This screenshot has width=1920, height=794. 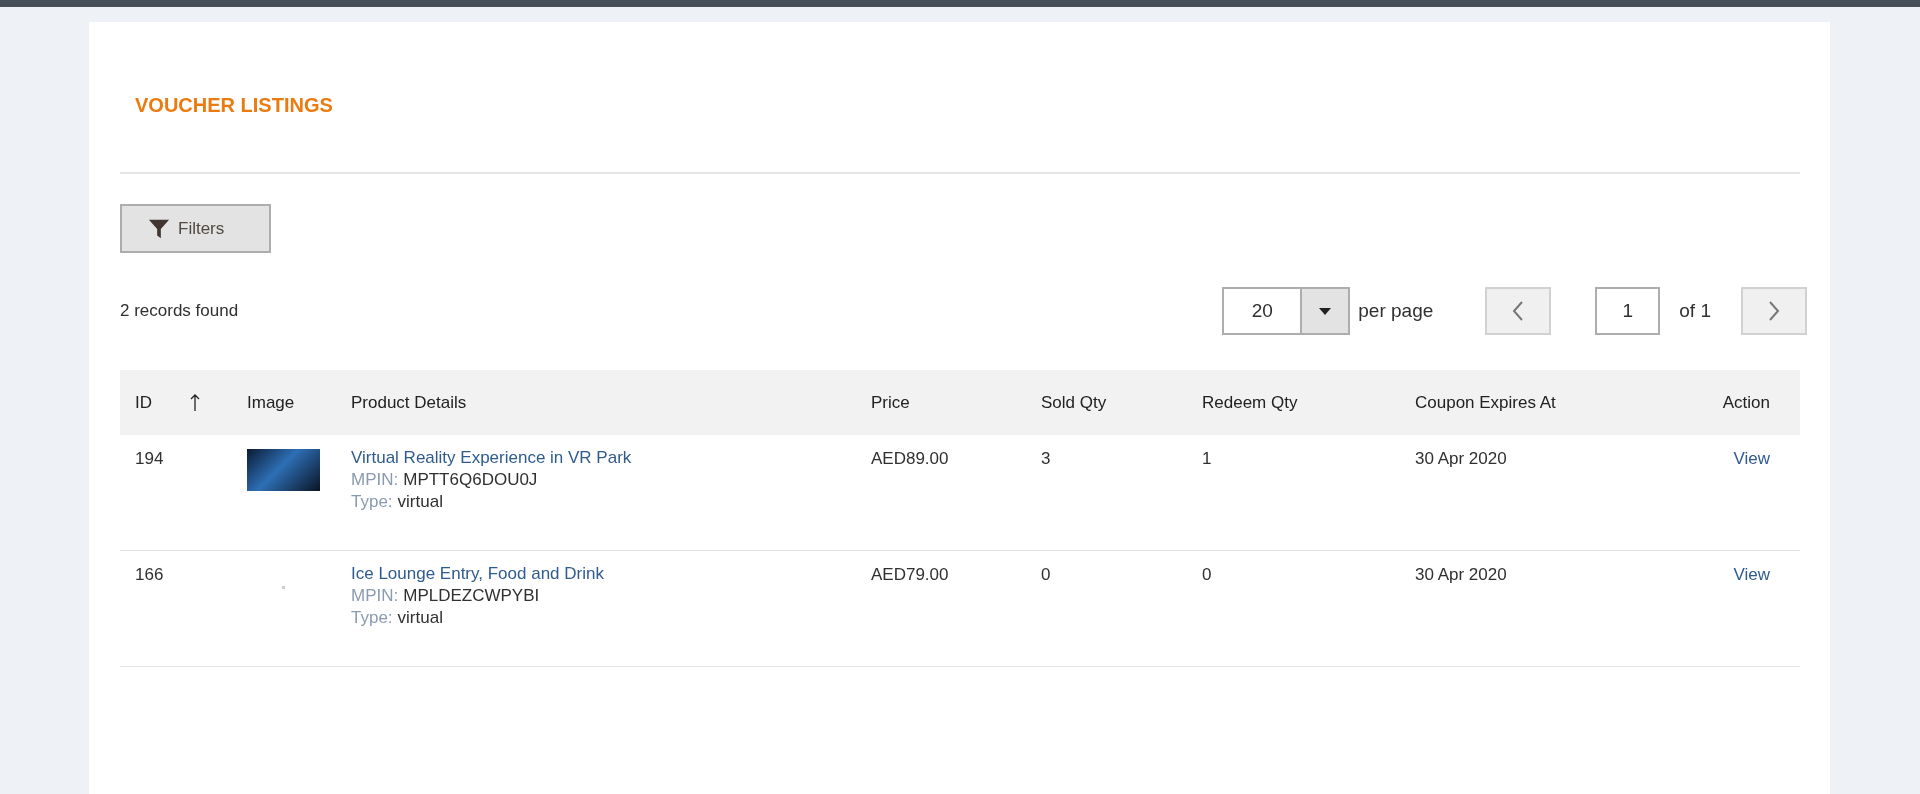 I want to click on column-header: Sold Qty, so click(x=1074, y=402).